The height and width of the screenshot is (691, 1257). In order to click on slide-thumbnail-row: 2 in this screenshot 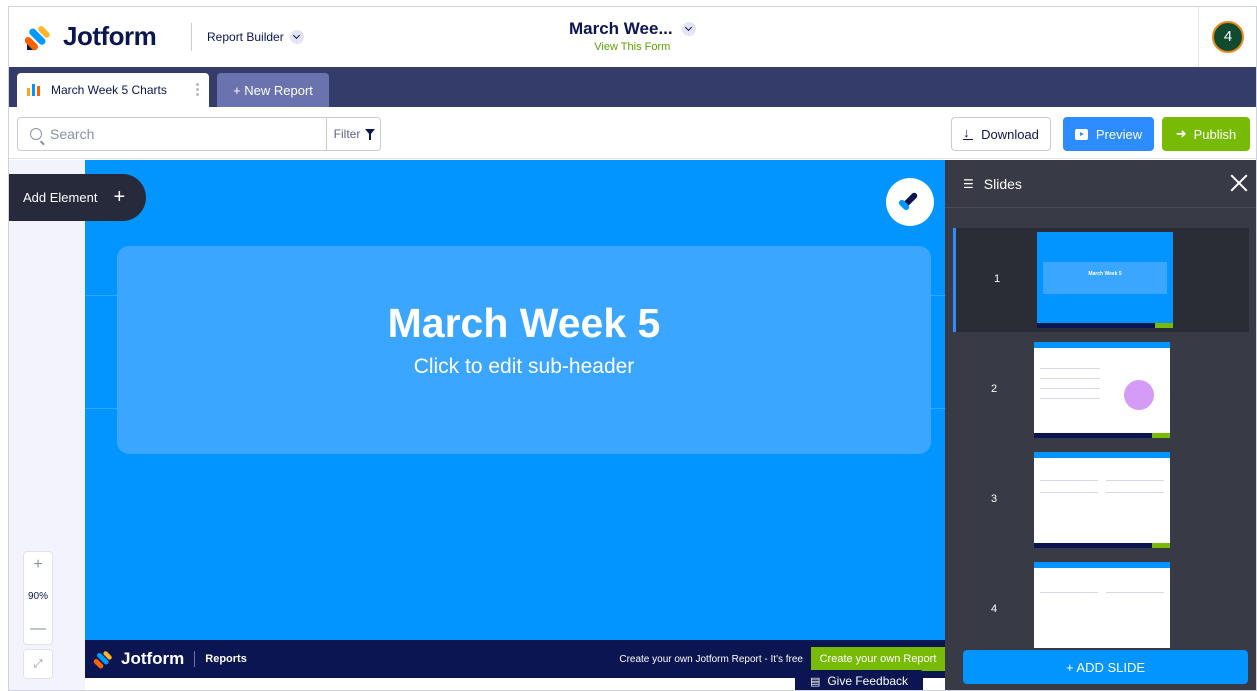, I will do `click(1101, 390)`.